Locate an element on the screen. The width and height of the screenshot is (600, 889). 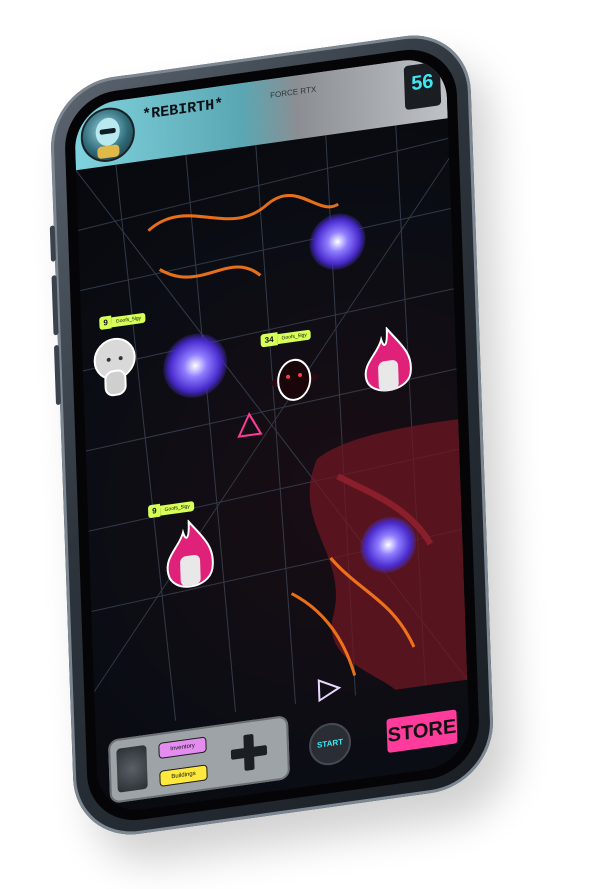
fire-spirit-left is located at coordinates (190, 562).